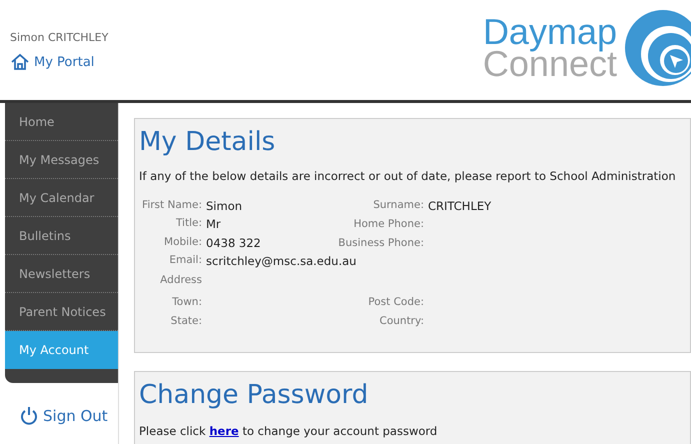 This screenshot has height=444, width=691. What do you see at coordinates (180, 280) in the screenshot?
I see `field-label: Address` at bounding box center [180, 280].